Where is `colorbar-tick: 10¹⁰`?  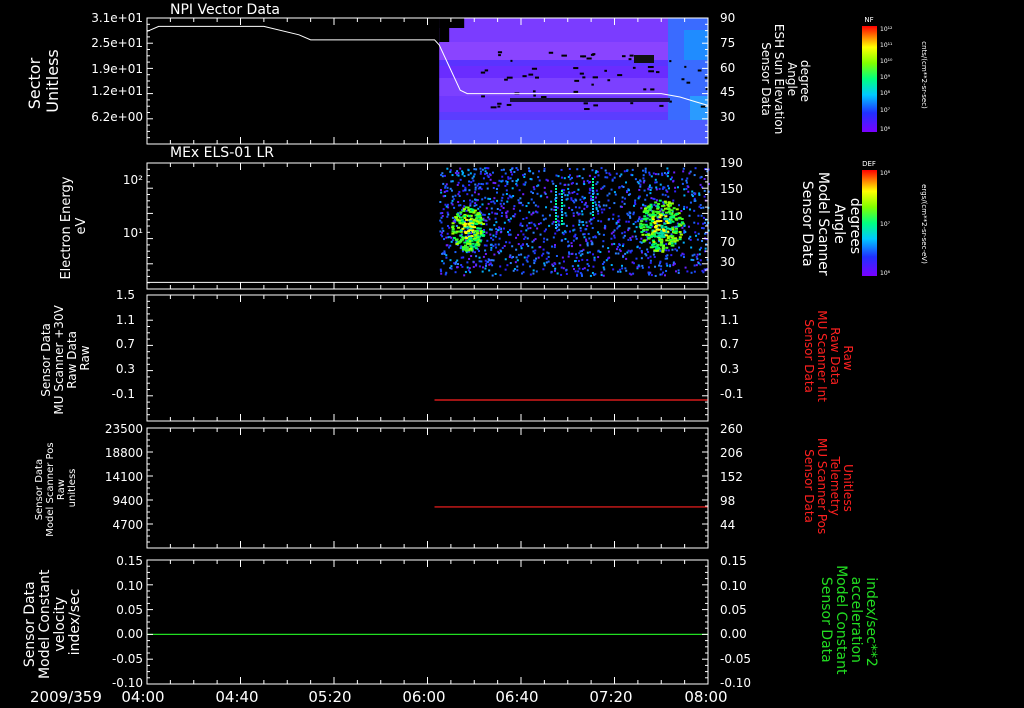
colorbar-tick: 10¹⁰ is located at coordinates (886, 61).